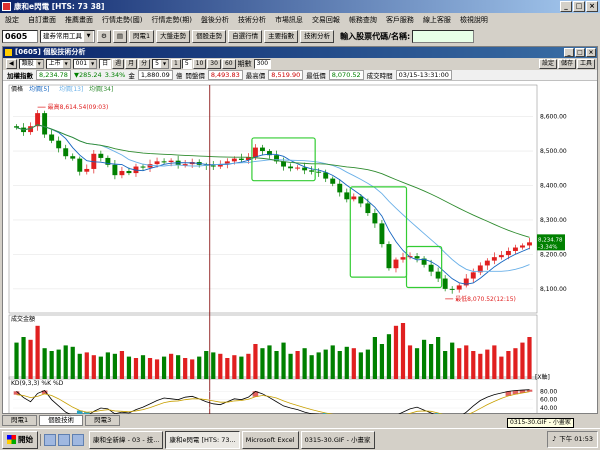  I want to click on menu-item: 交易回報, so click(326, 20).